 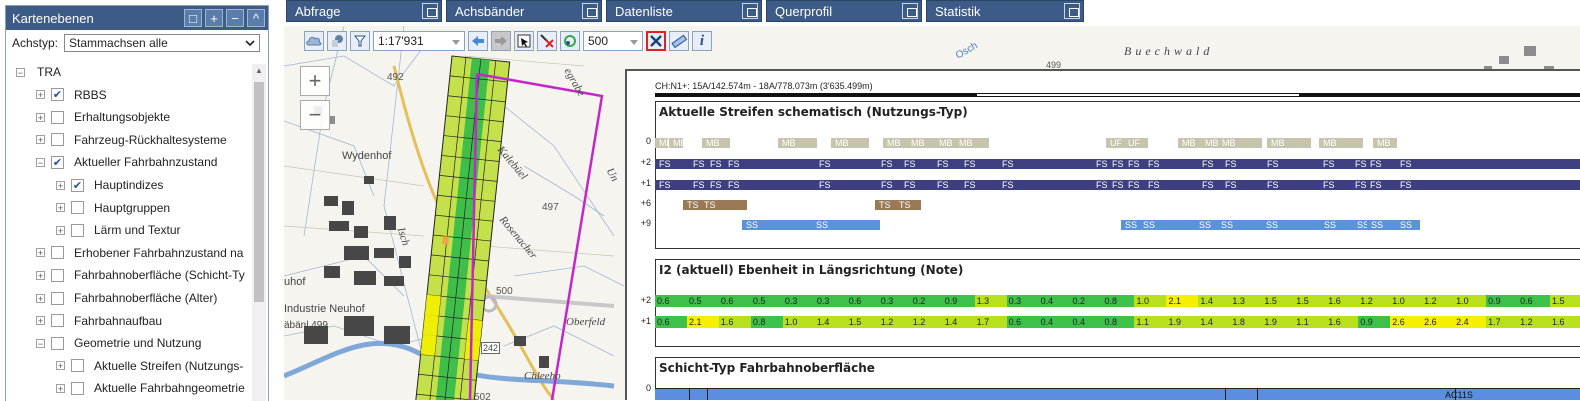 I want to click on note-cell: 1.7, so click(x=991, y=322).